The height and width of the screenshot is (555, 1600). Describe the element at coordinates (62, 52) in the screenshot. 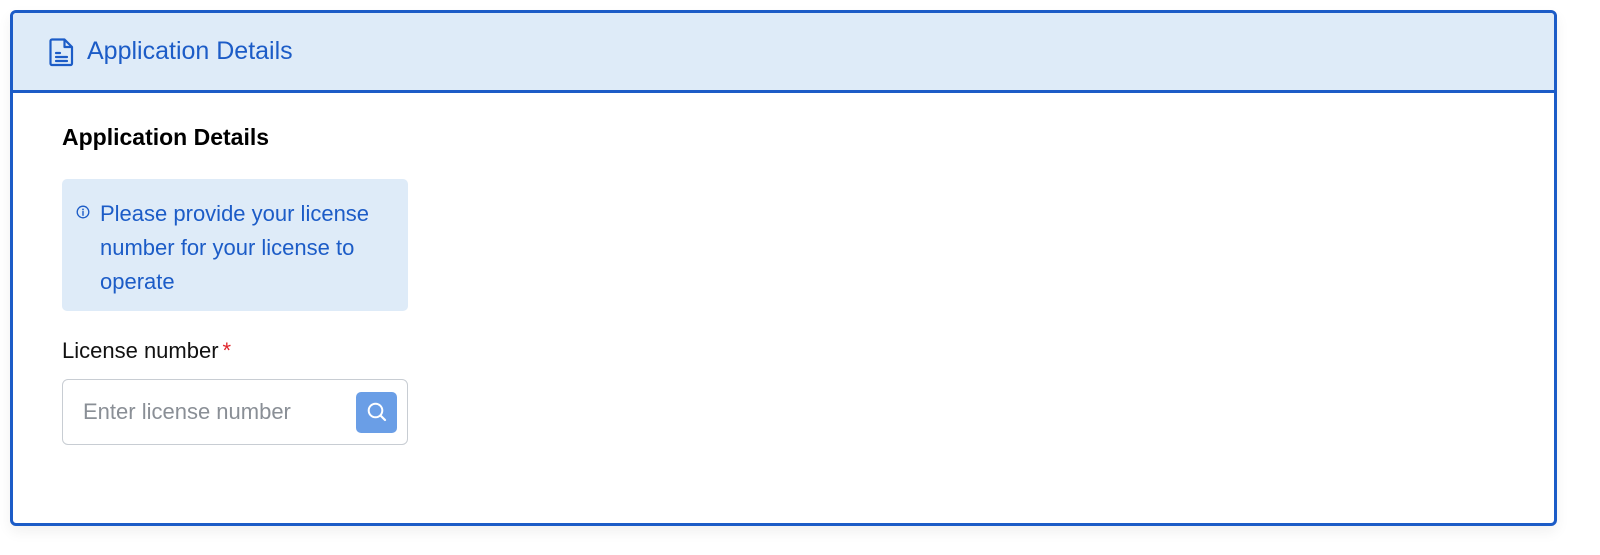

I see `document-icon` at that location.